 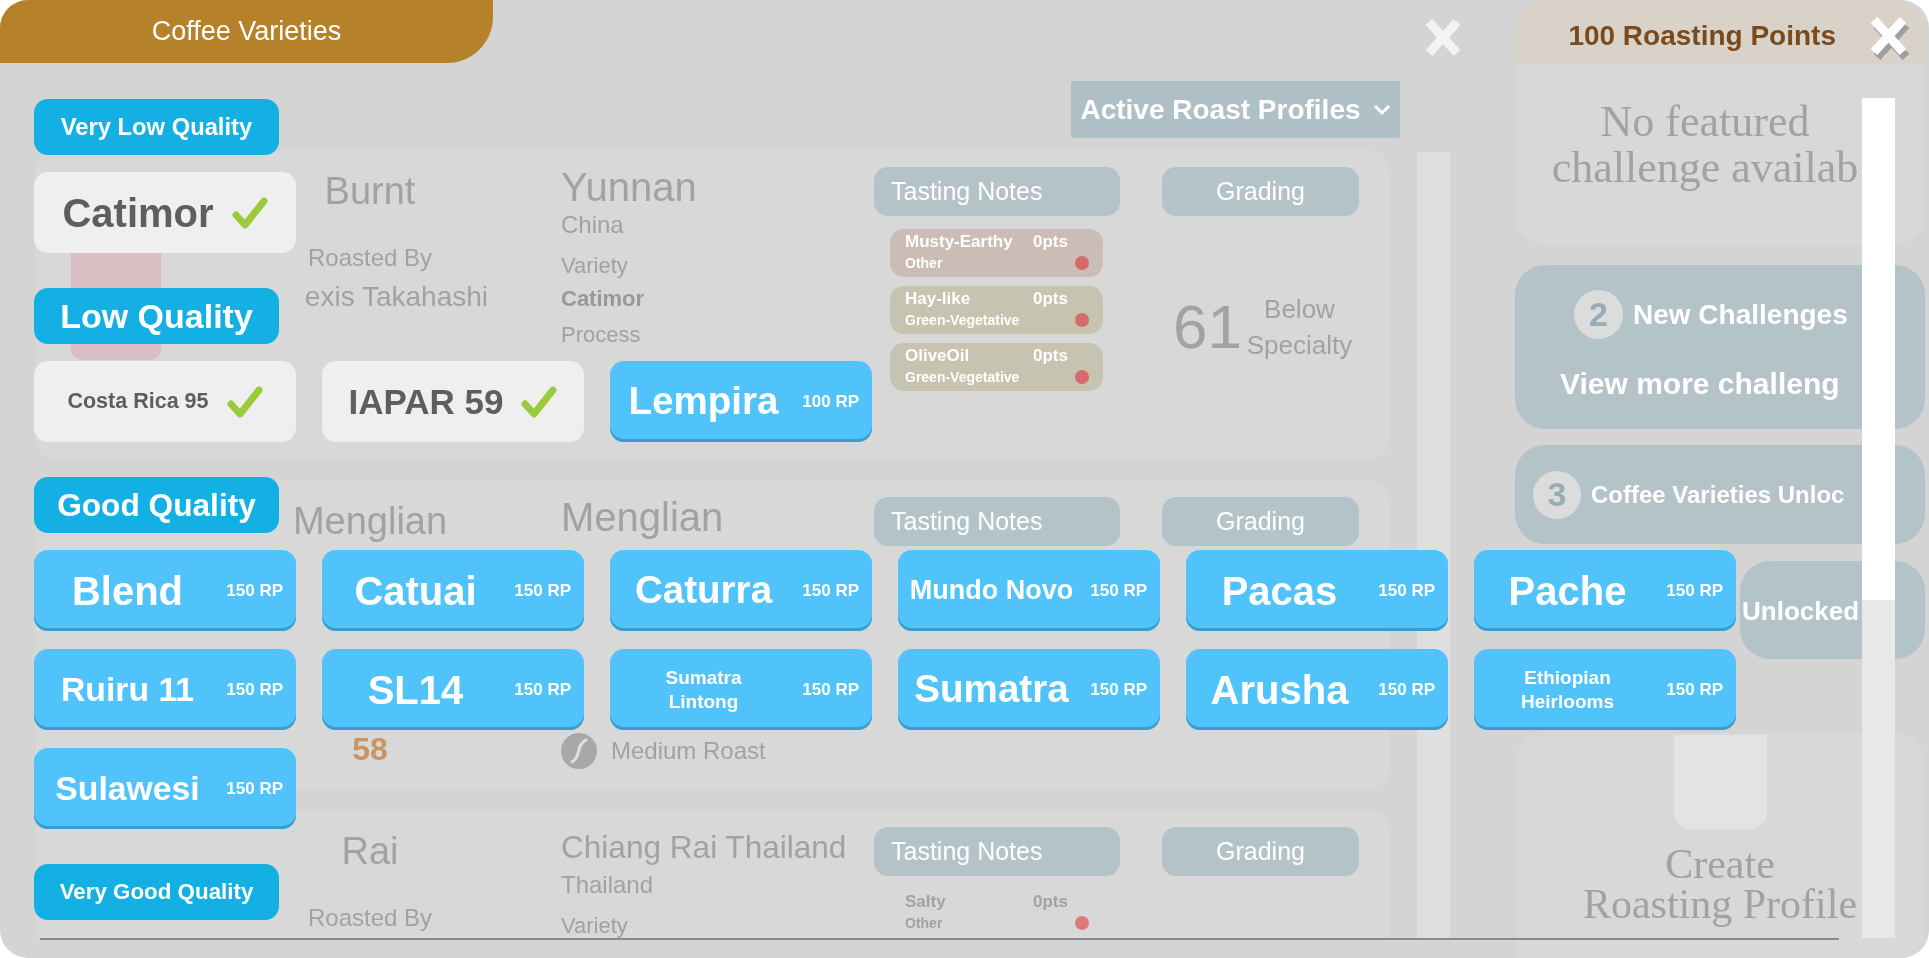 I want to click on rating-score: 58, so click(x=370, y=749).